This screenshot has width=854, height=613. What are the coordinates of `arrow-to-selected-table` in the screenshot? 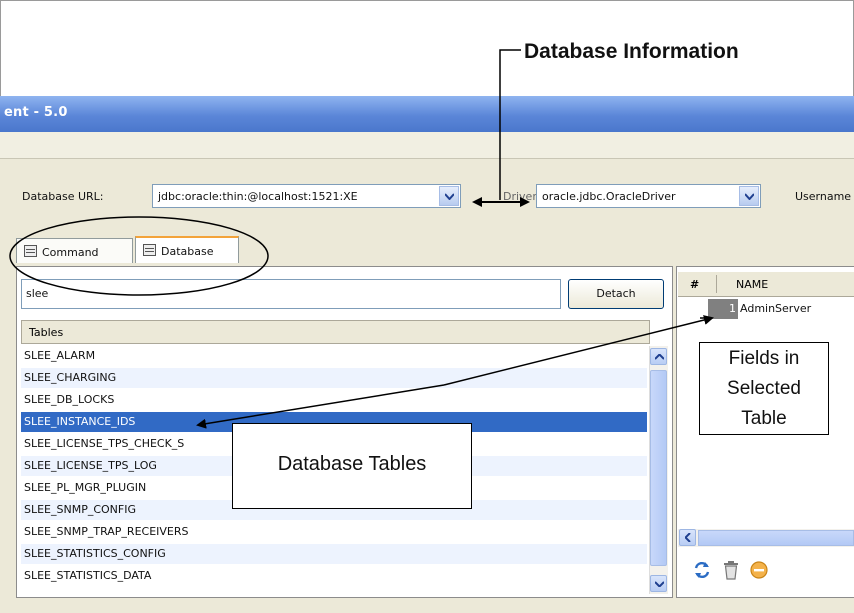 It's located at (320, 406).